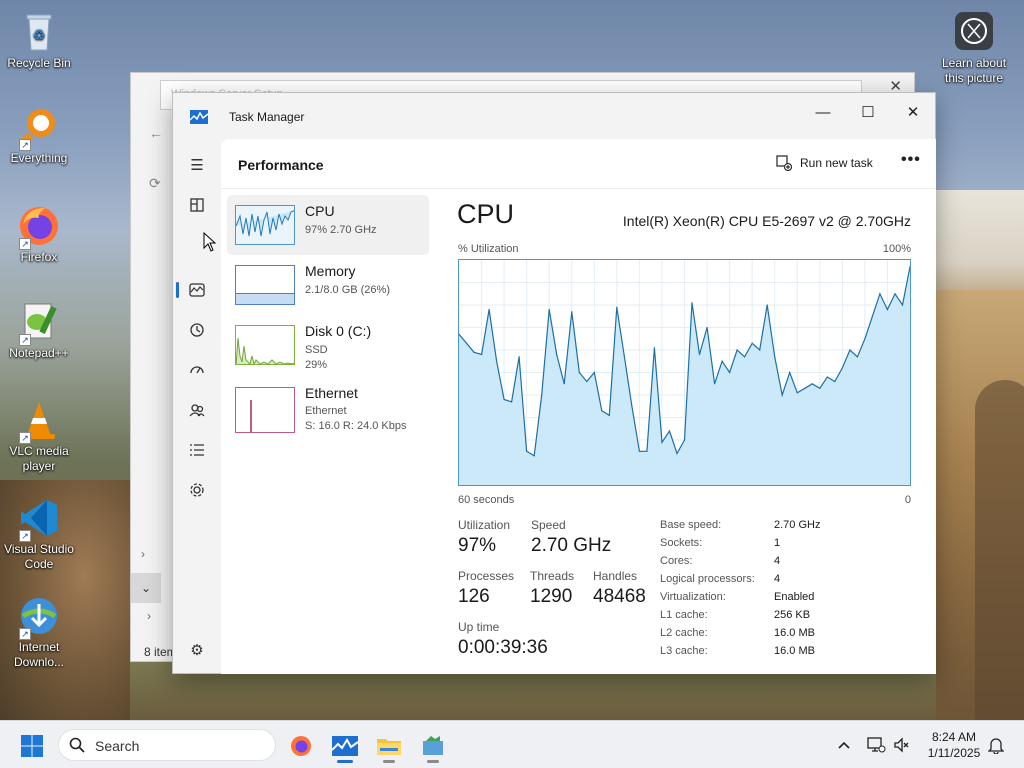 This screenshot has height=768, width=1024. I want to click on disk-thumbnail-graph, so click(265, 345).